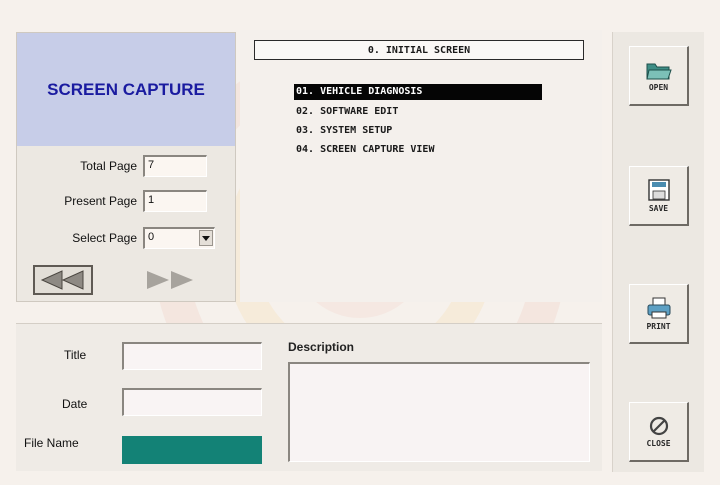 This screenshot has height=485, width=720. What do you see at coordinates (418, 131) in the screenshot?
I see `menu-item-system-setup: 03. SYSTEM SETUP` at bounding box center [418, 131].